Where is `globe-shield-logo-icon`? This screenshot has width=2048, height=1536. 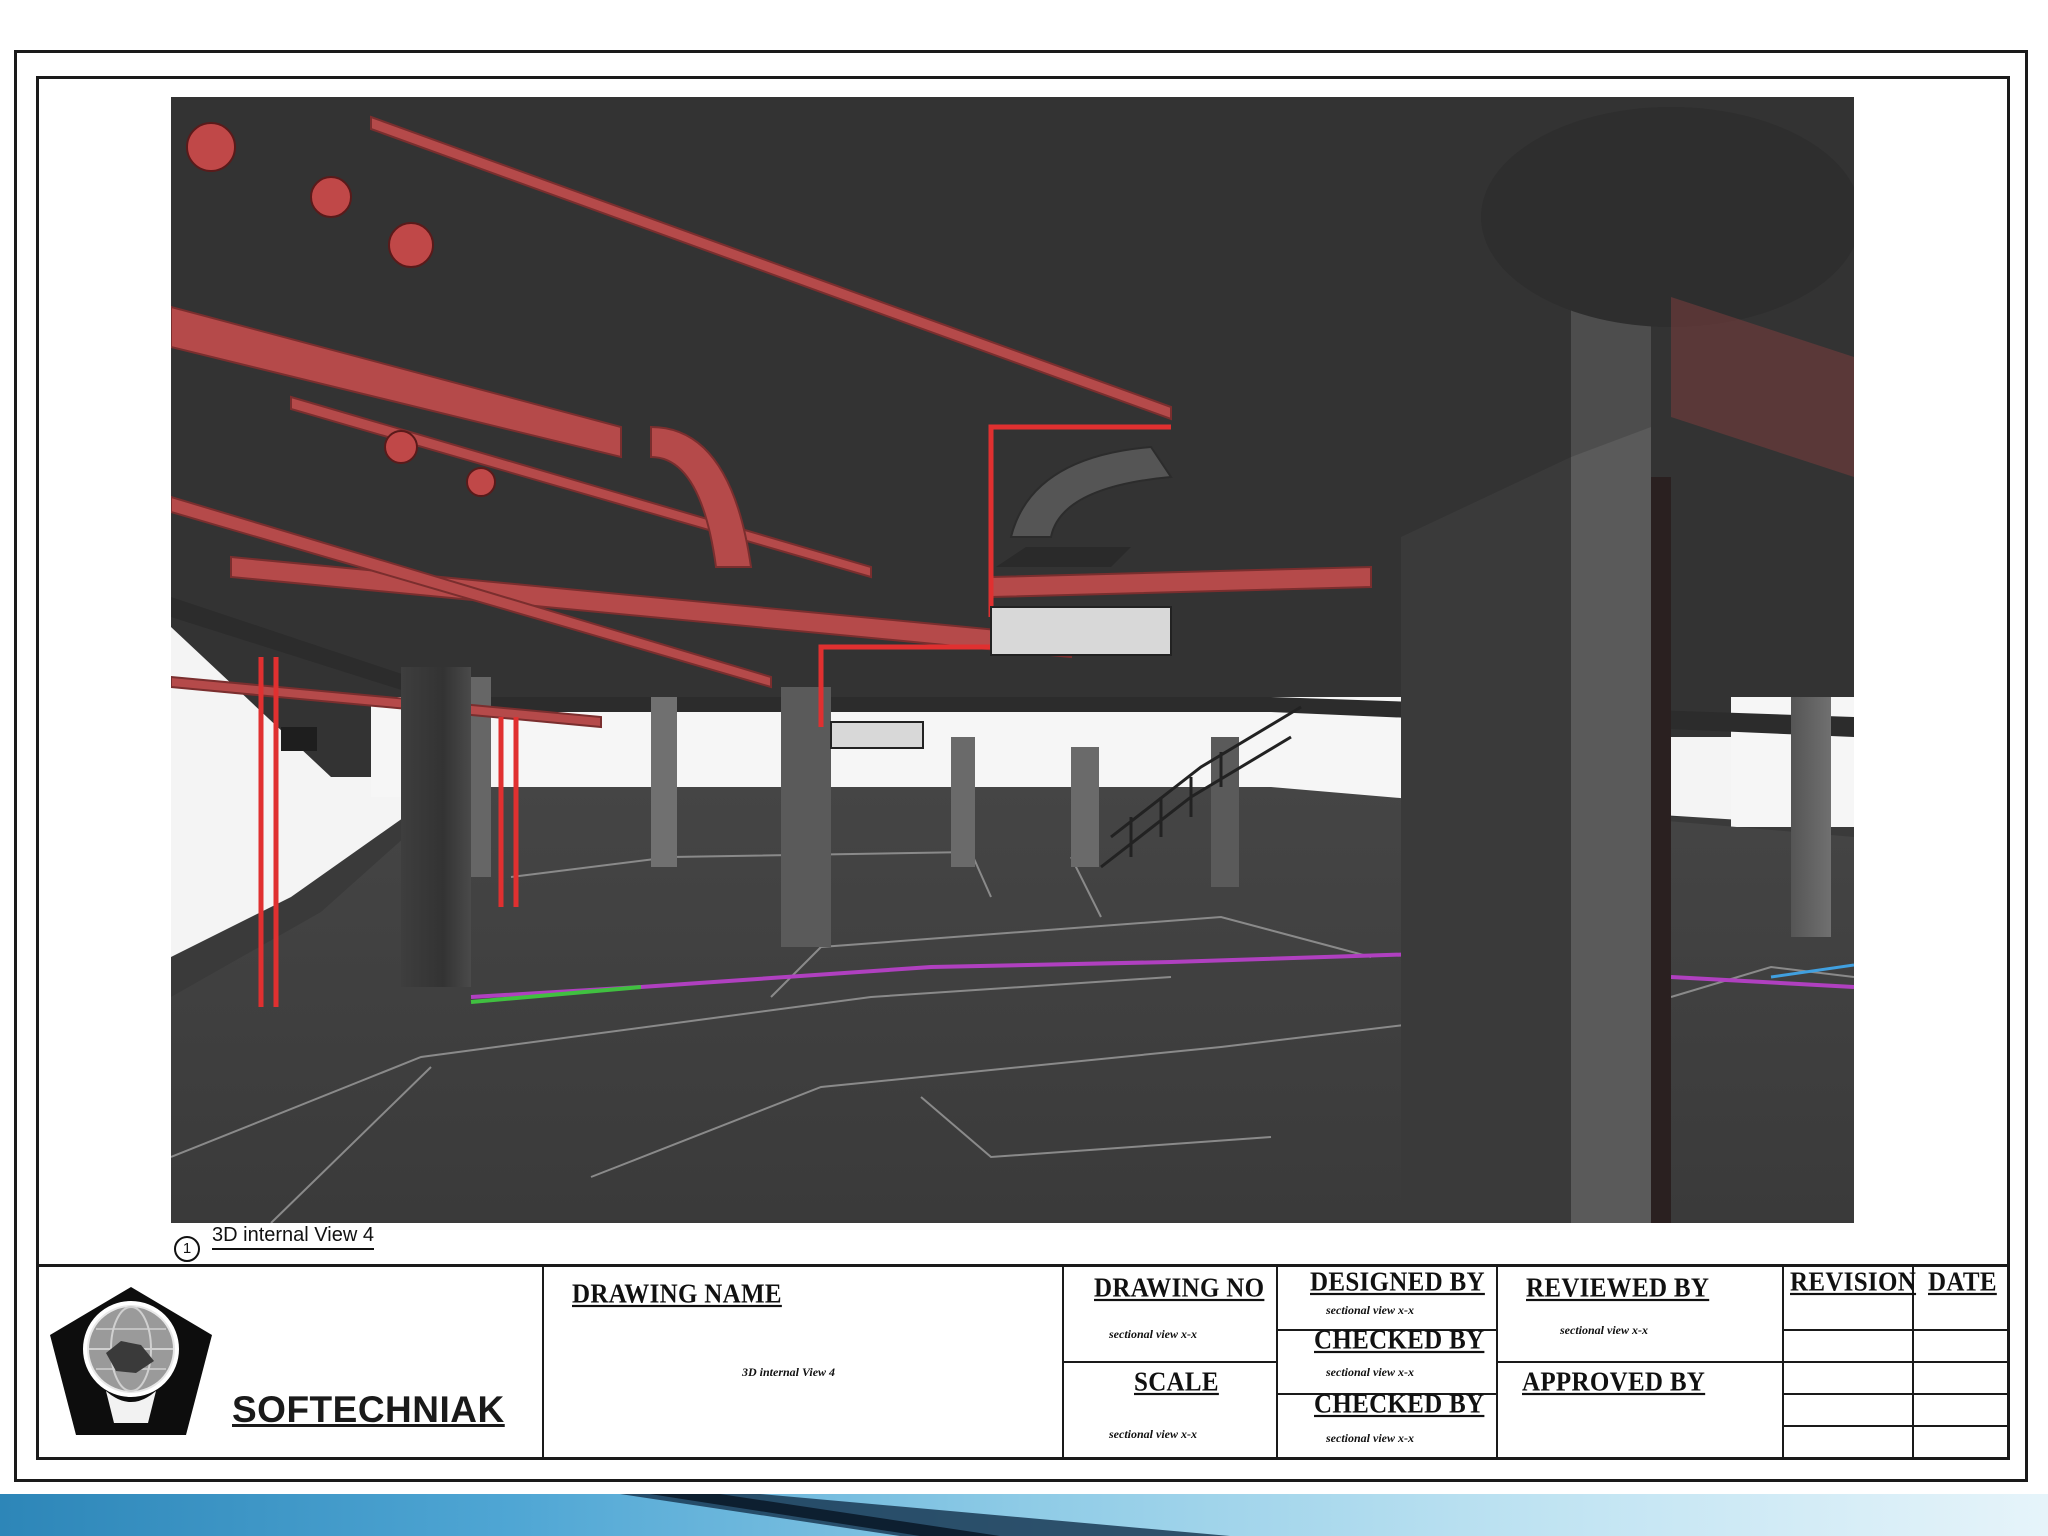 globe-shield-logo-icon is located at coordinates (131, 1361).